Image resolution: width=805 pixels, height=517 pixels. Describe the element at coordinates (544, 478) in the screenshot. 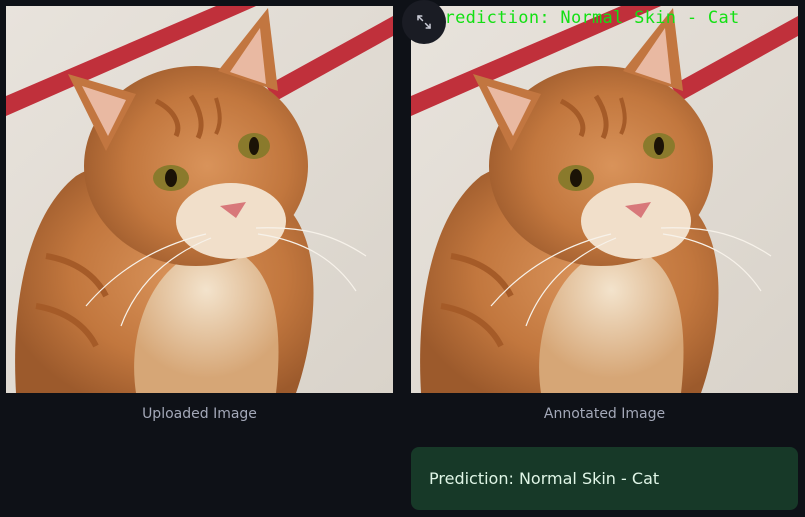

I see `prediction-alert-text: Prediction: Normal Skin - Cat` at that location.